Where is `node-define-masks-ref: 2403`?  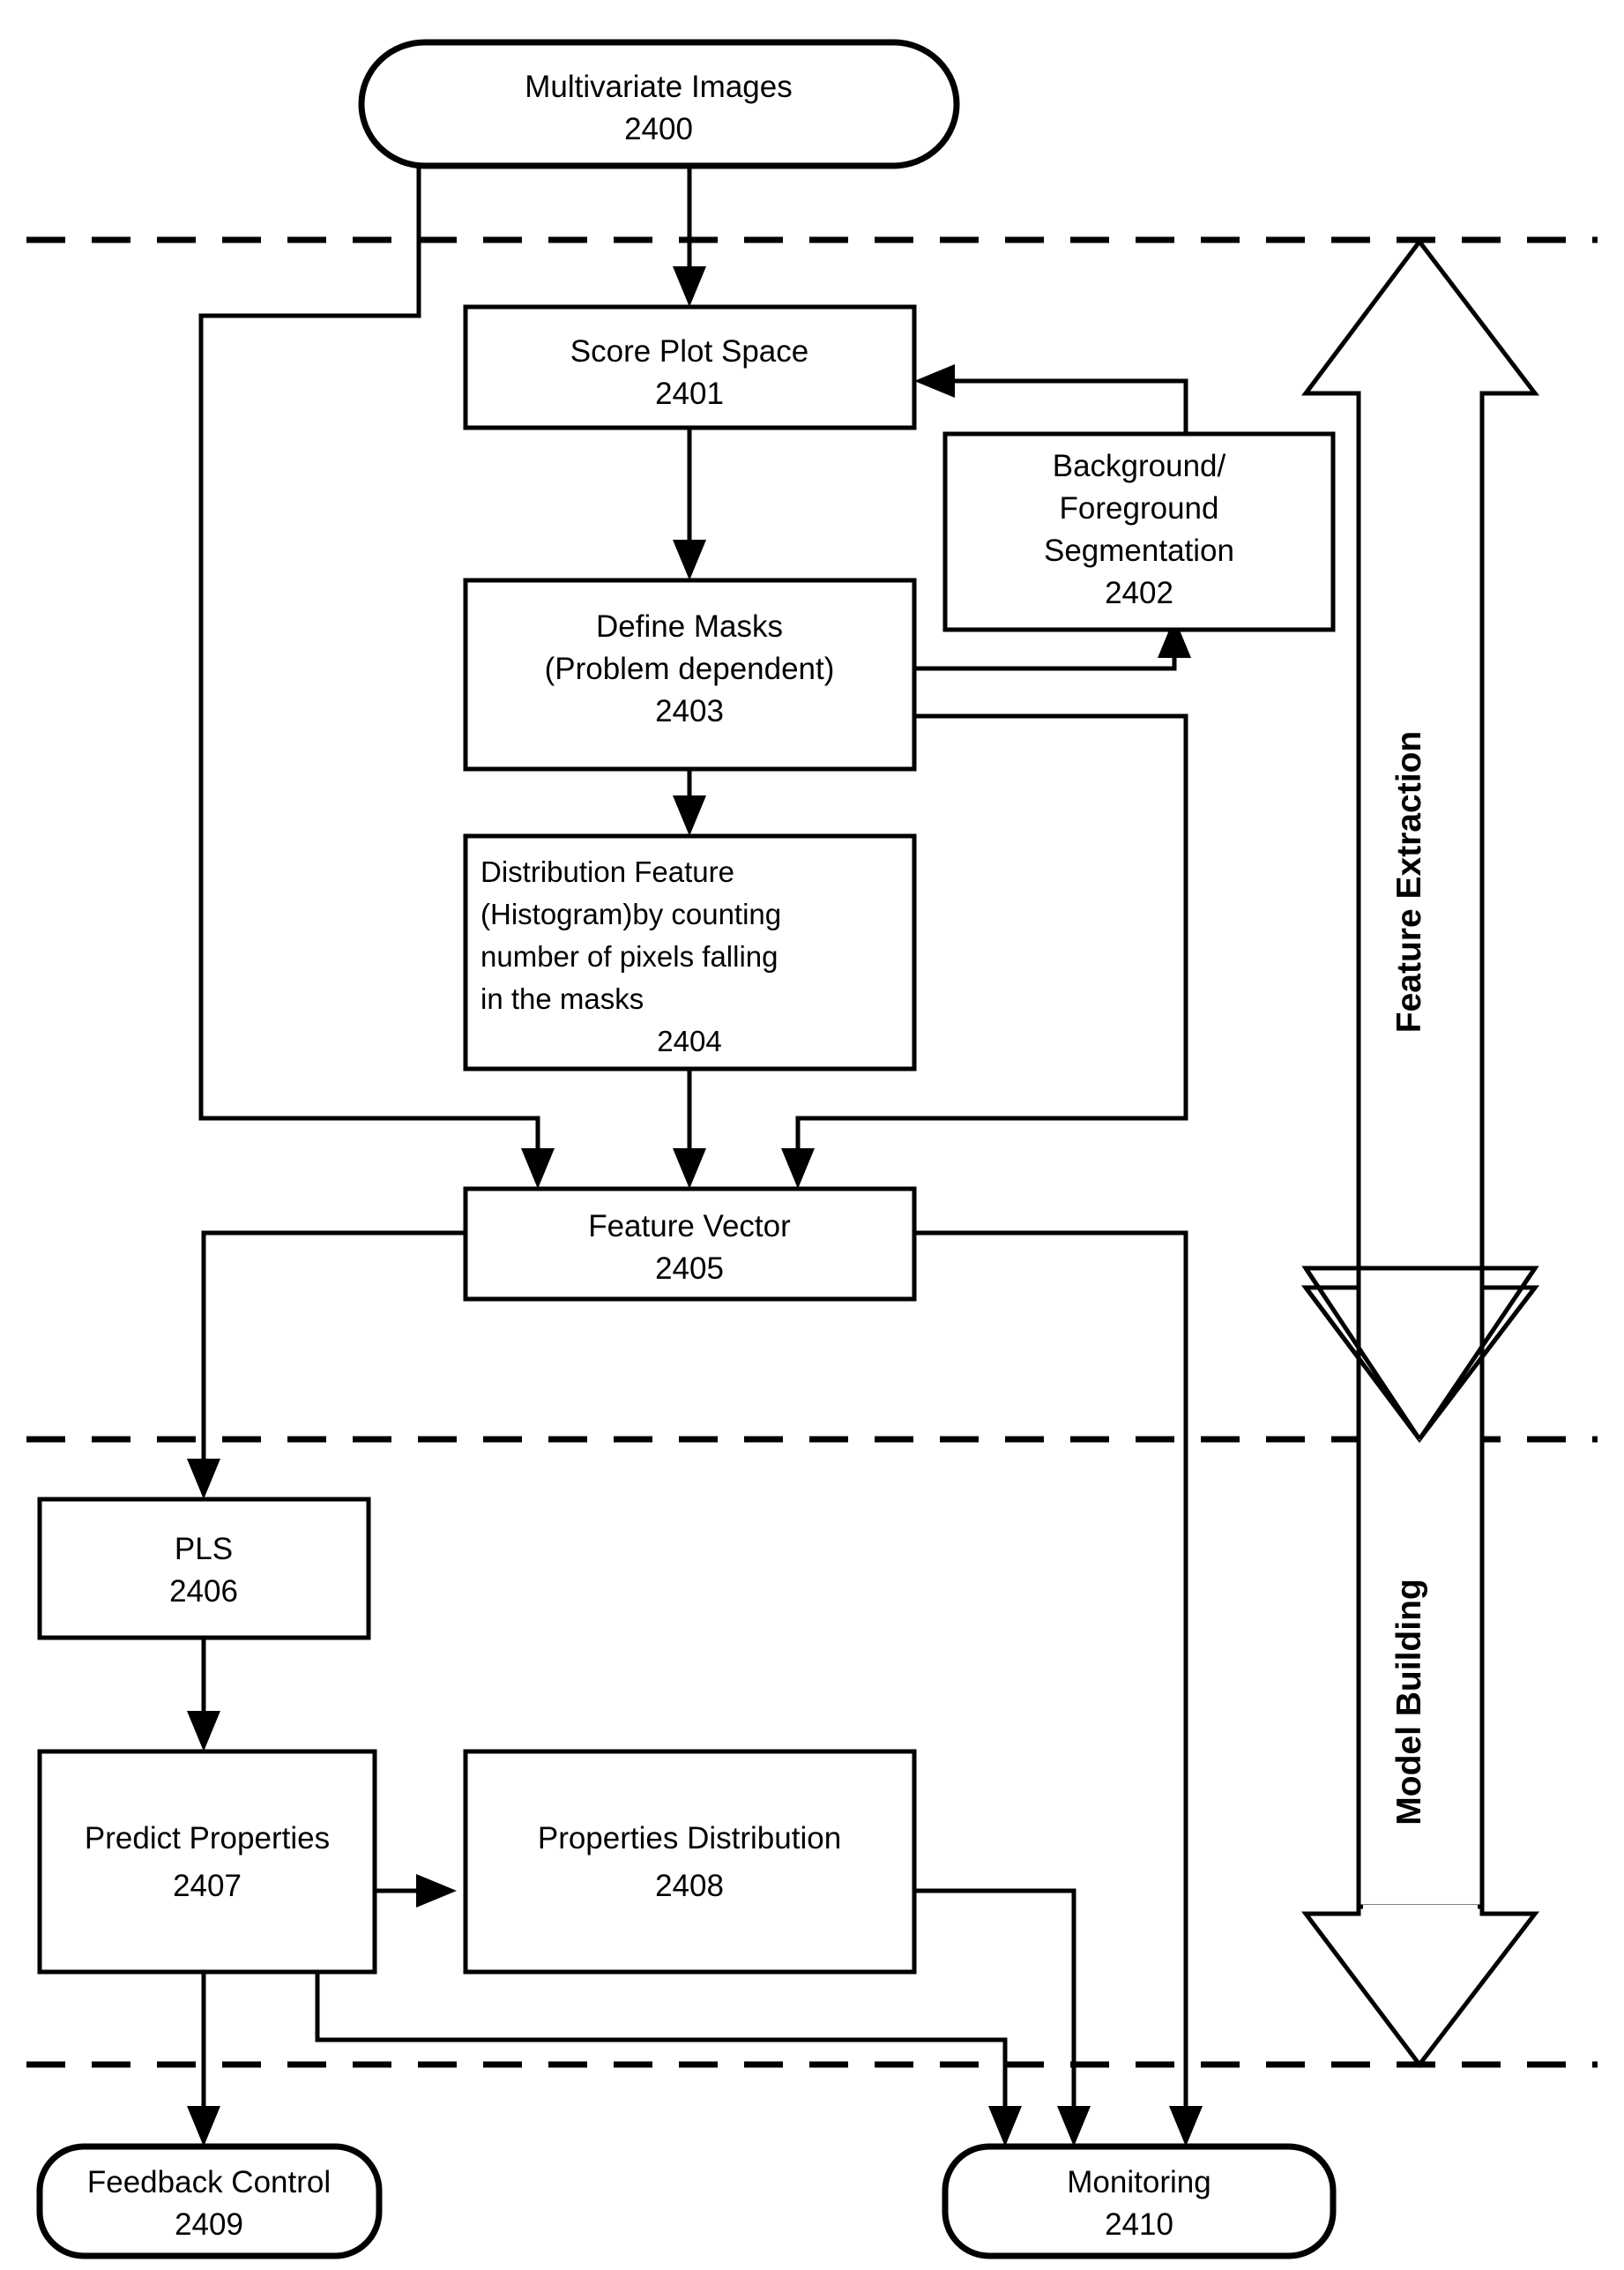 node-define-masks-ref: 2403 is located at coordinates (689, 711).